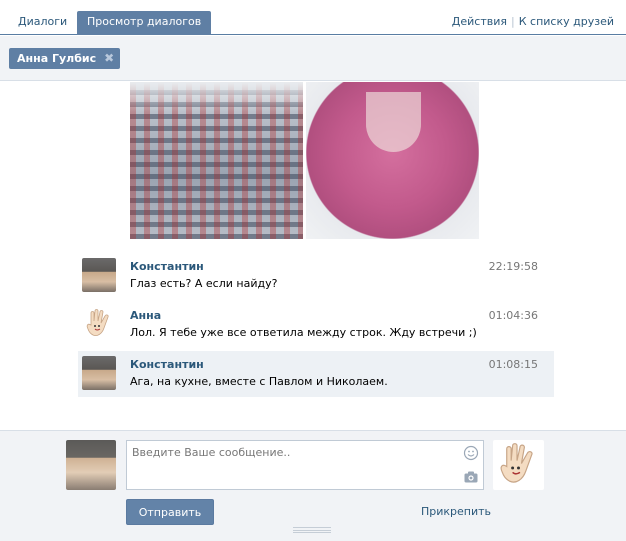 The image size is (626, 541). What do you see at coordinates (57, 58) in the screenshot?
I see `contact-filter-label: Анна Гулбис` at bounding box center [57, 58].